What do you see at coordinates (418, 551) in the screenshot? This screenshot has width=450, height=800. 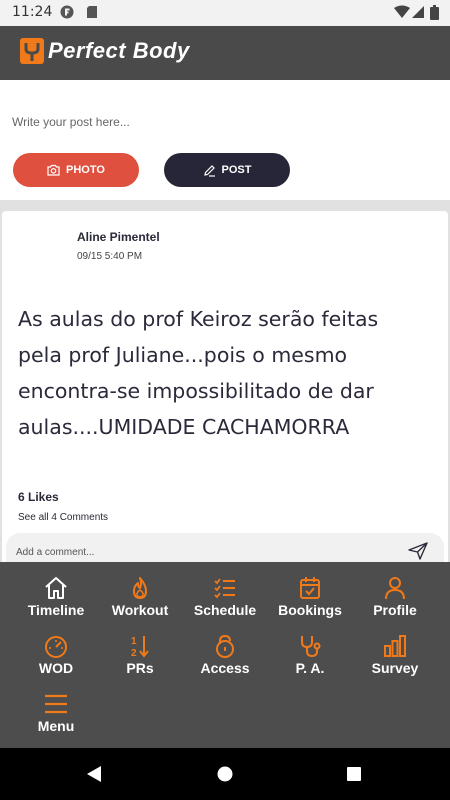 I see `send-icon` at bounding box center [418, 551].